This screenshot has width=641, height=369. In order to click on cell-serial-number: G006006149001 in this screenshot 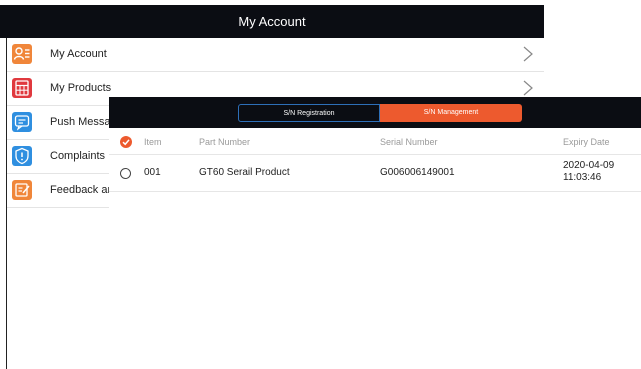, I will do `click(417, 172)`.